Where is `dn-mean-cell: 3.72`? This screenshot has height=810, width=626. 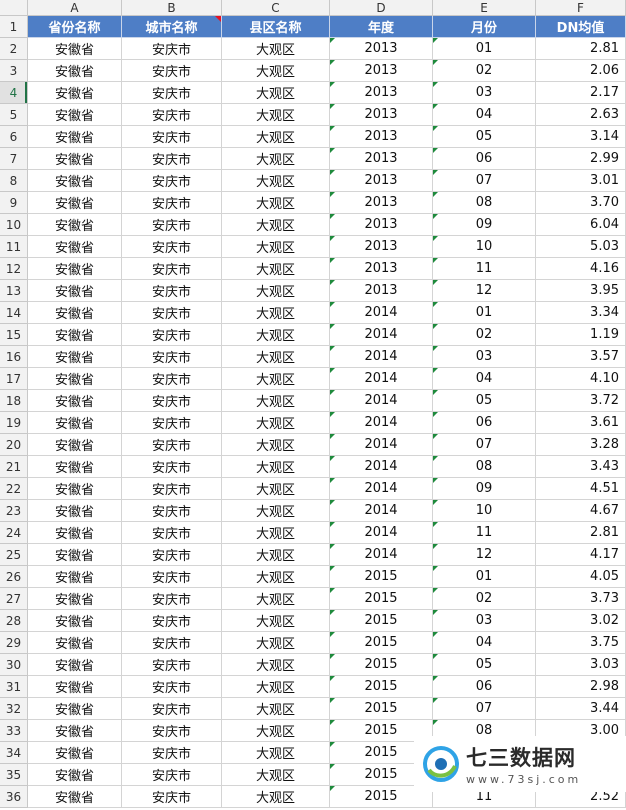
dn-mean-cell: 3.72 is located at coordinates (581, 401).